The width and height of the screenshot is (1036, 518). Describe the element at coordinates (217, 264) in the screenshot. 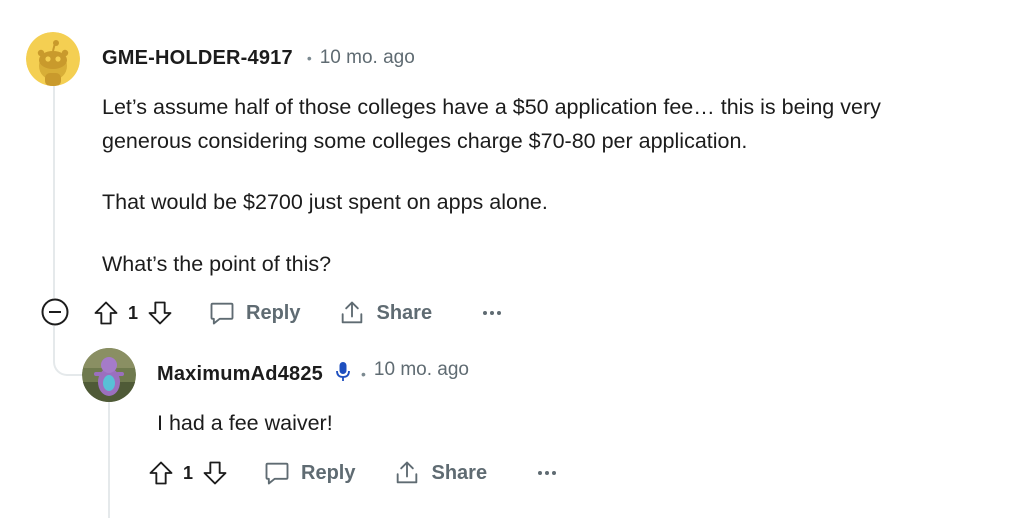

I see `comment-body-line-4: What’s the point of this?` at that location.